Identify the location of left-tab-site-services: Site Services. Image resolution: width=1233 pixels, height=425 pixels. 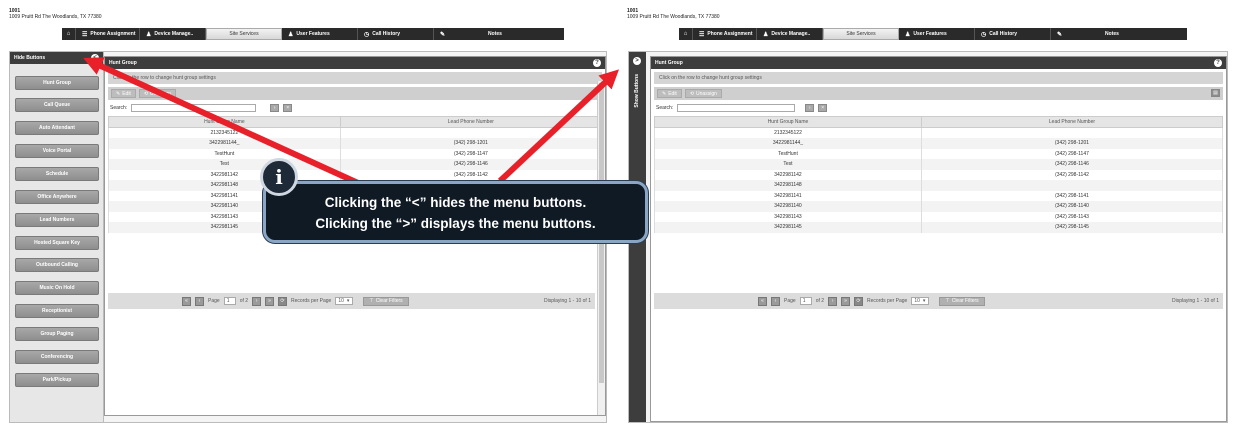
(244, 34).